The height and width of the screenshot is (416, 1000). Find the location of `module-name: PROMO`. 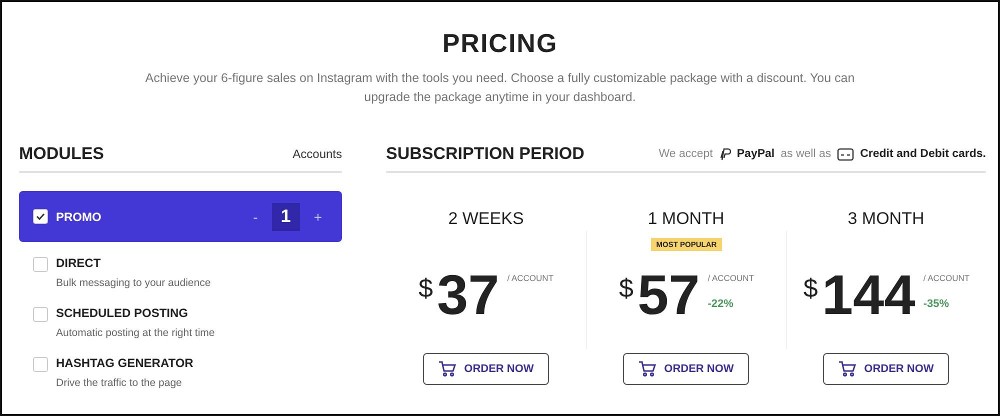

module-name: PROMO is located at coordinates (79, 217).